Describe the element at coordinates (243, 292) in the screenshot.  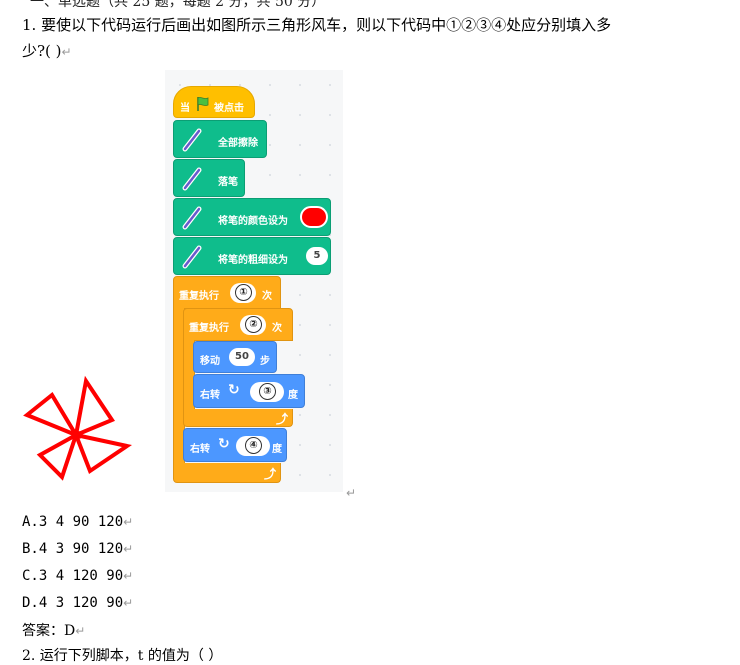
I see `slot-1-input: ①` at that location.